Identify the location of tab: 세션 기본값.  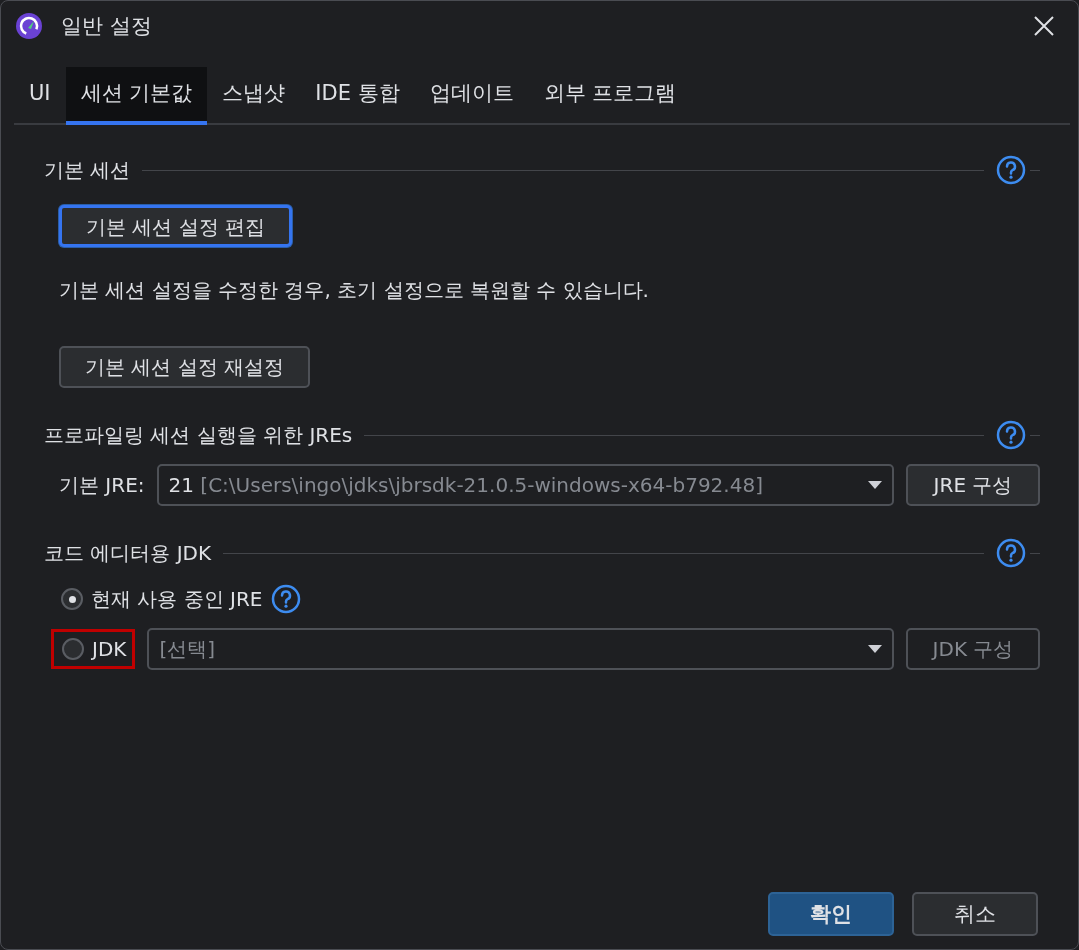
(136, 96).